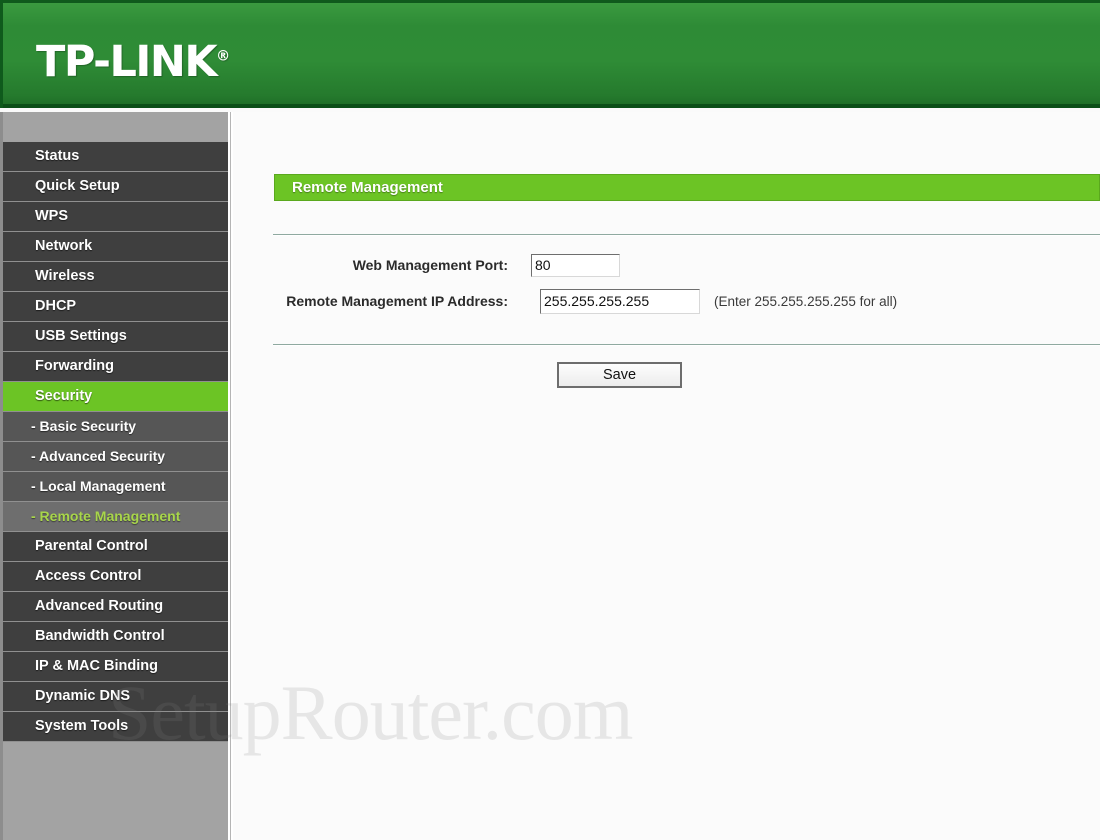 The height and width of the screenshot is (840, 1100). What do you see at coordinates (115, 427) in the screenshot?
I see `sidebar-item-basic-security: - Basic Security` at bounding box center [115, 427].